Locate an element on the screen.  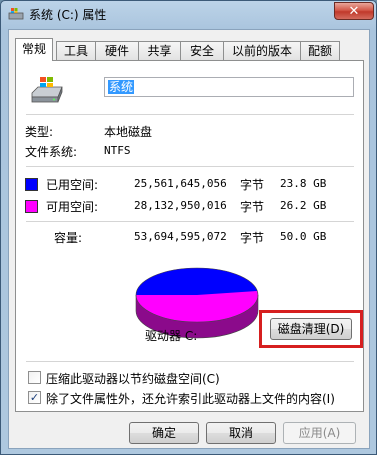
index-checkbox: ✓ is located at coordinates (34, 397).